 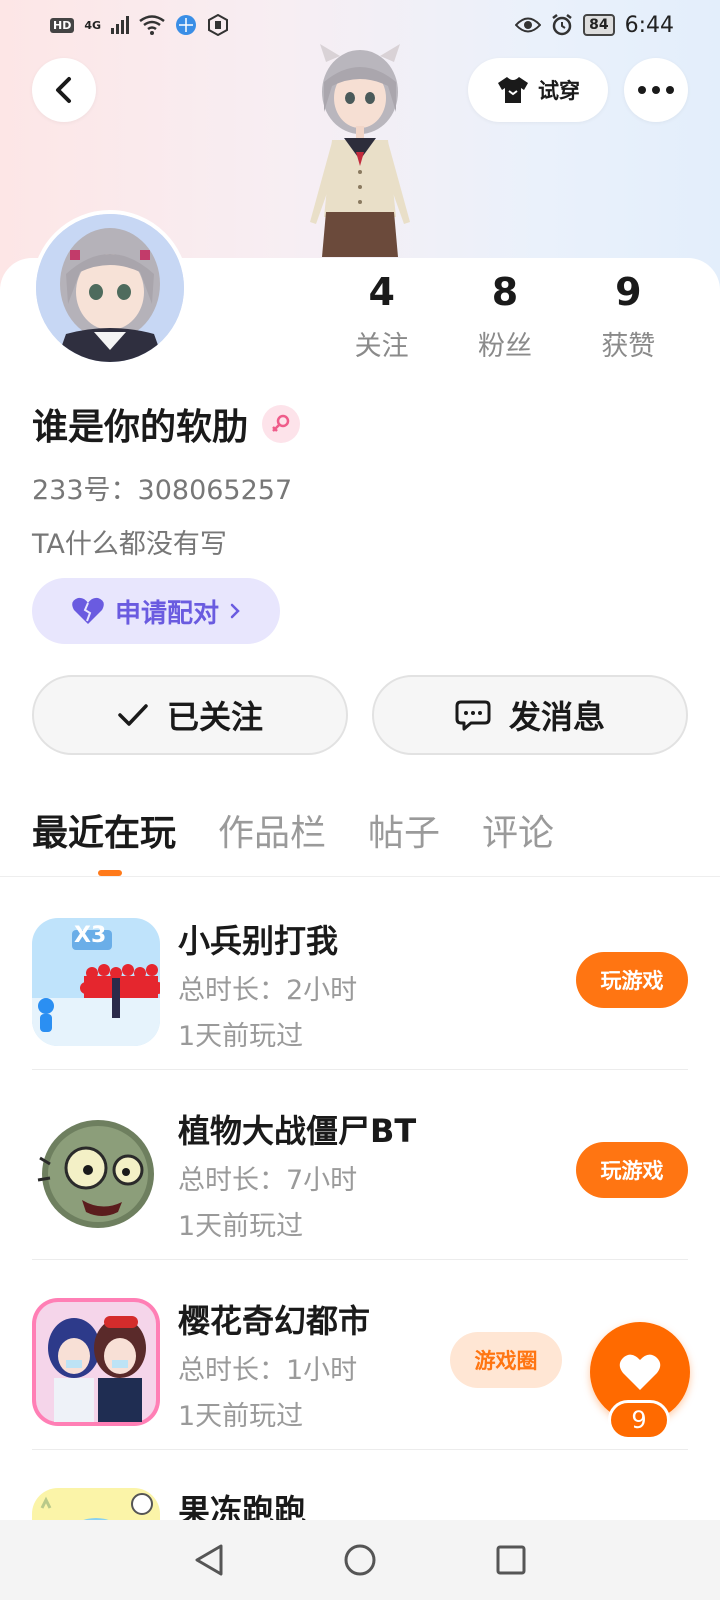 What do you see at coordinates (381, 315) in the screenshot?
I see `stat-following: 4 关注` at bounding box center [381, 315].